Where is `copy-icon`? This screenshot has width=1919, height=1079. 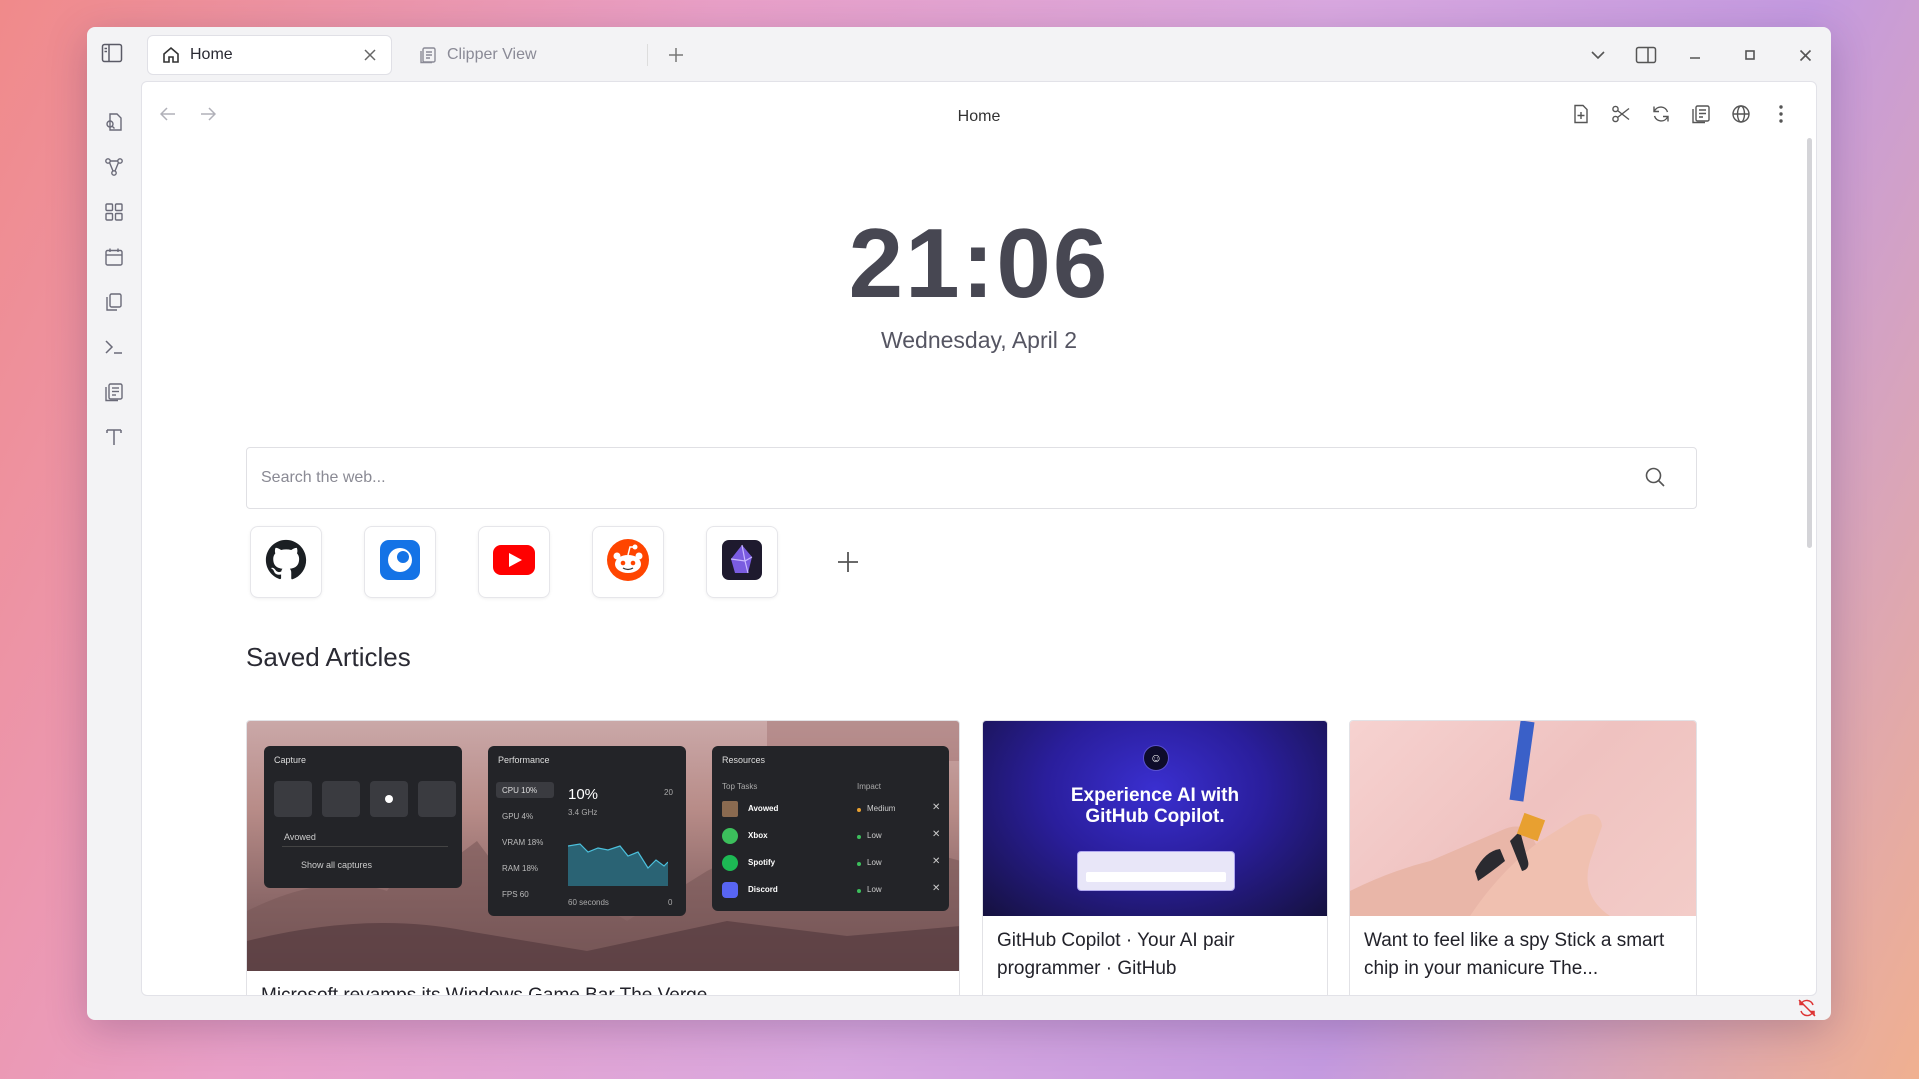
copy-icon is located at coordinates (114, 302).